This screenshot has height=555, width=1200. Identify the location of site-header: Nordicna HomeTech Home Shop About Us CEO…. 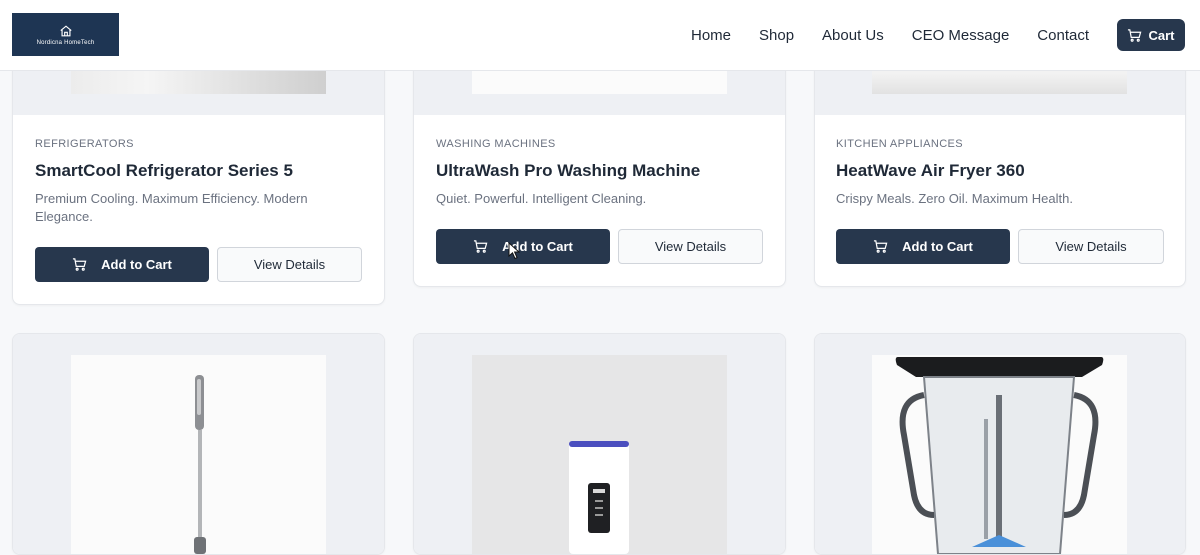
(600, 35).